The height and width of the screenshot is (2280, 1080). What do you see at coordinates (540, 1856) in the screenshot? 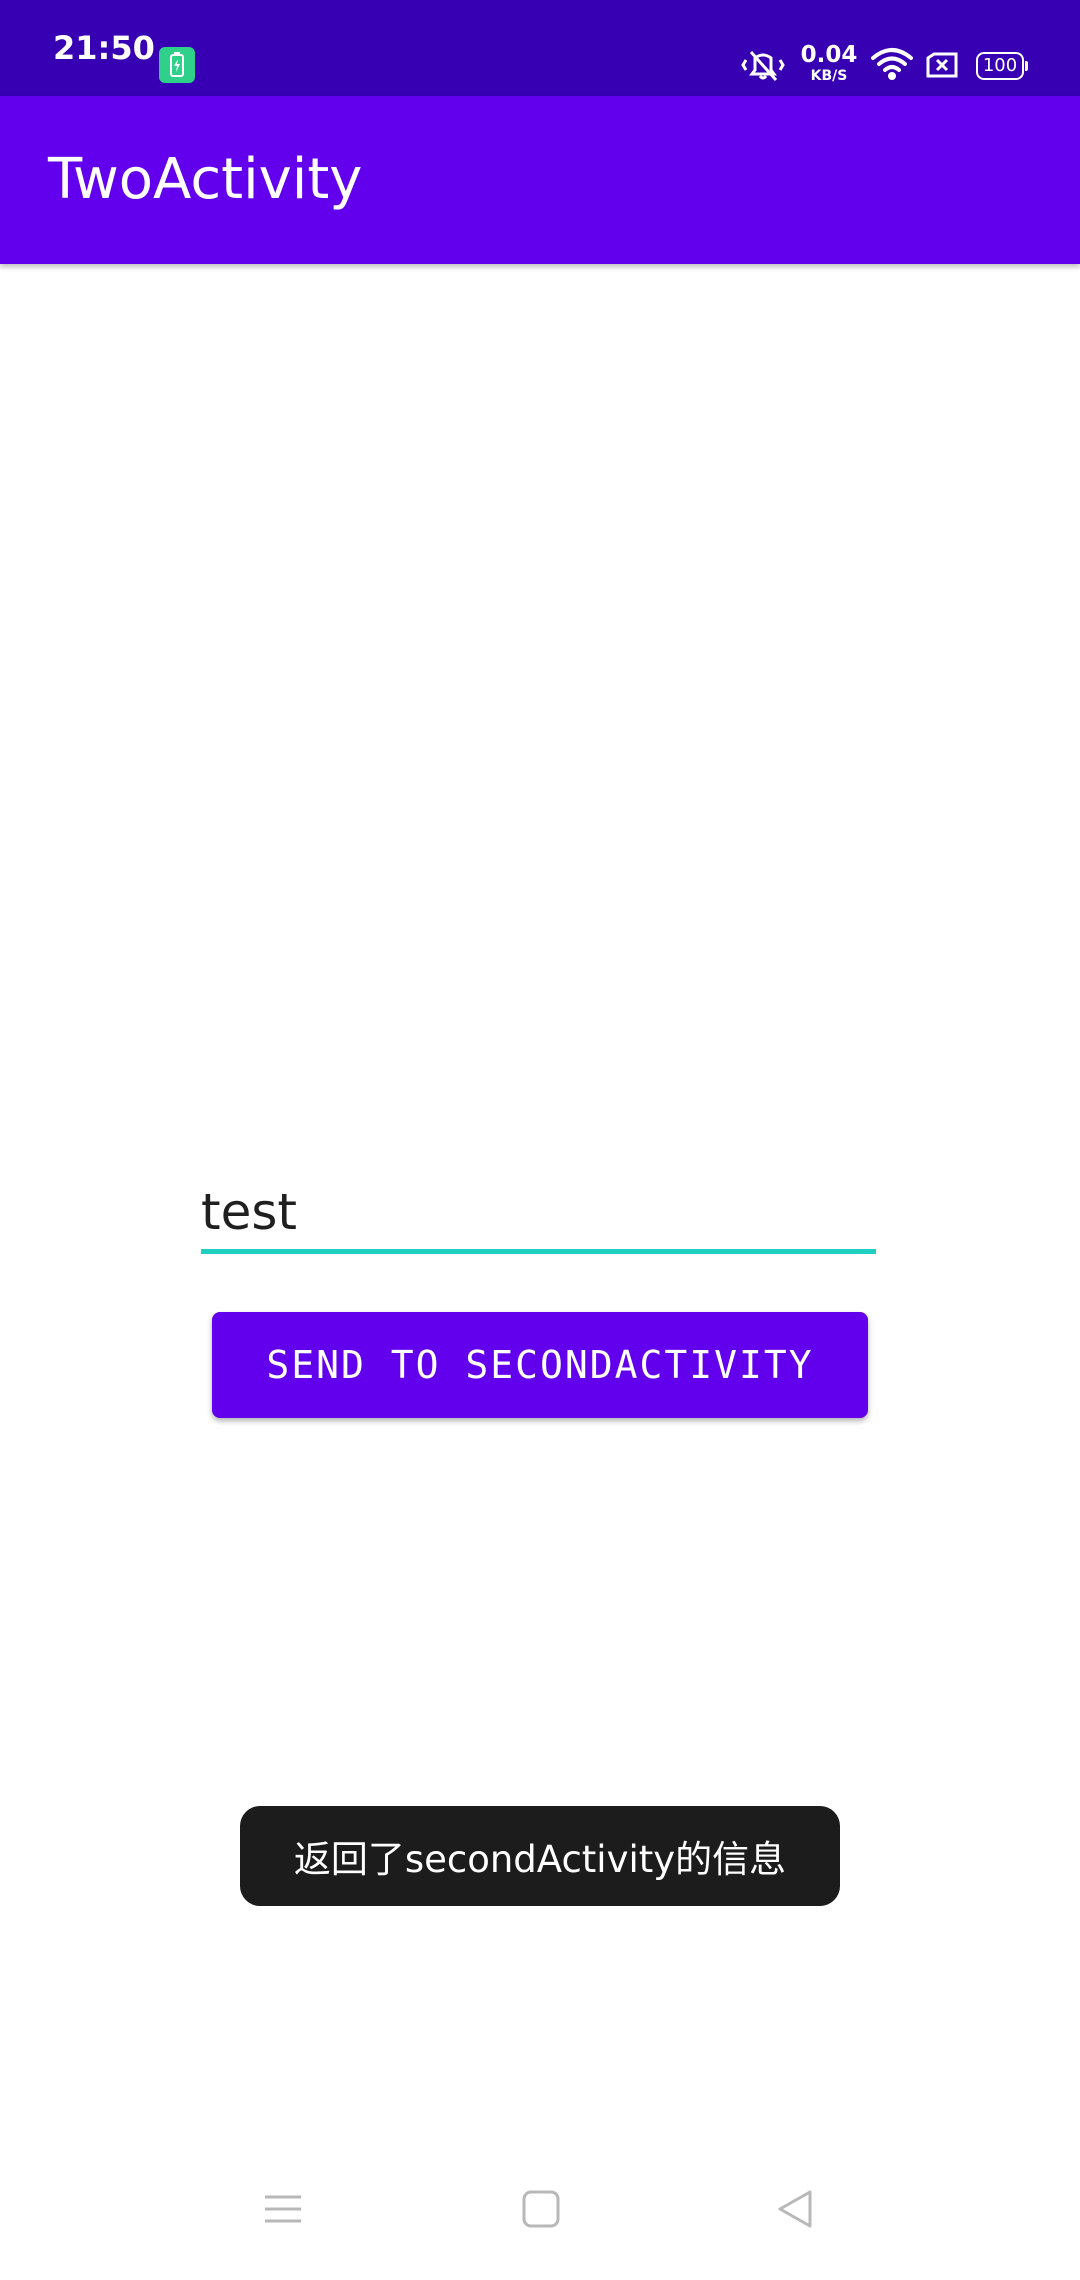
I see `toast-message: 返回了secondActivity的信息` at bounding box center [540, 1856].